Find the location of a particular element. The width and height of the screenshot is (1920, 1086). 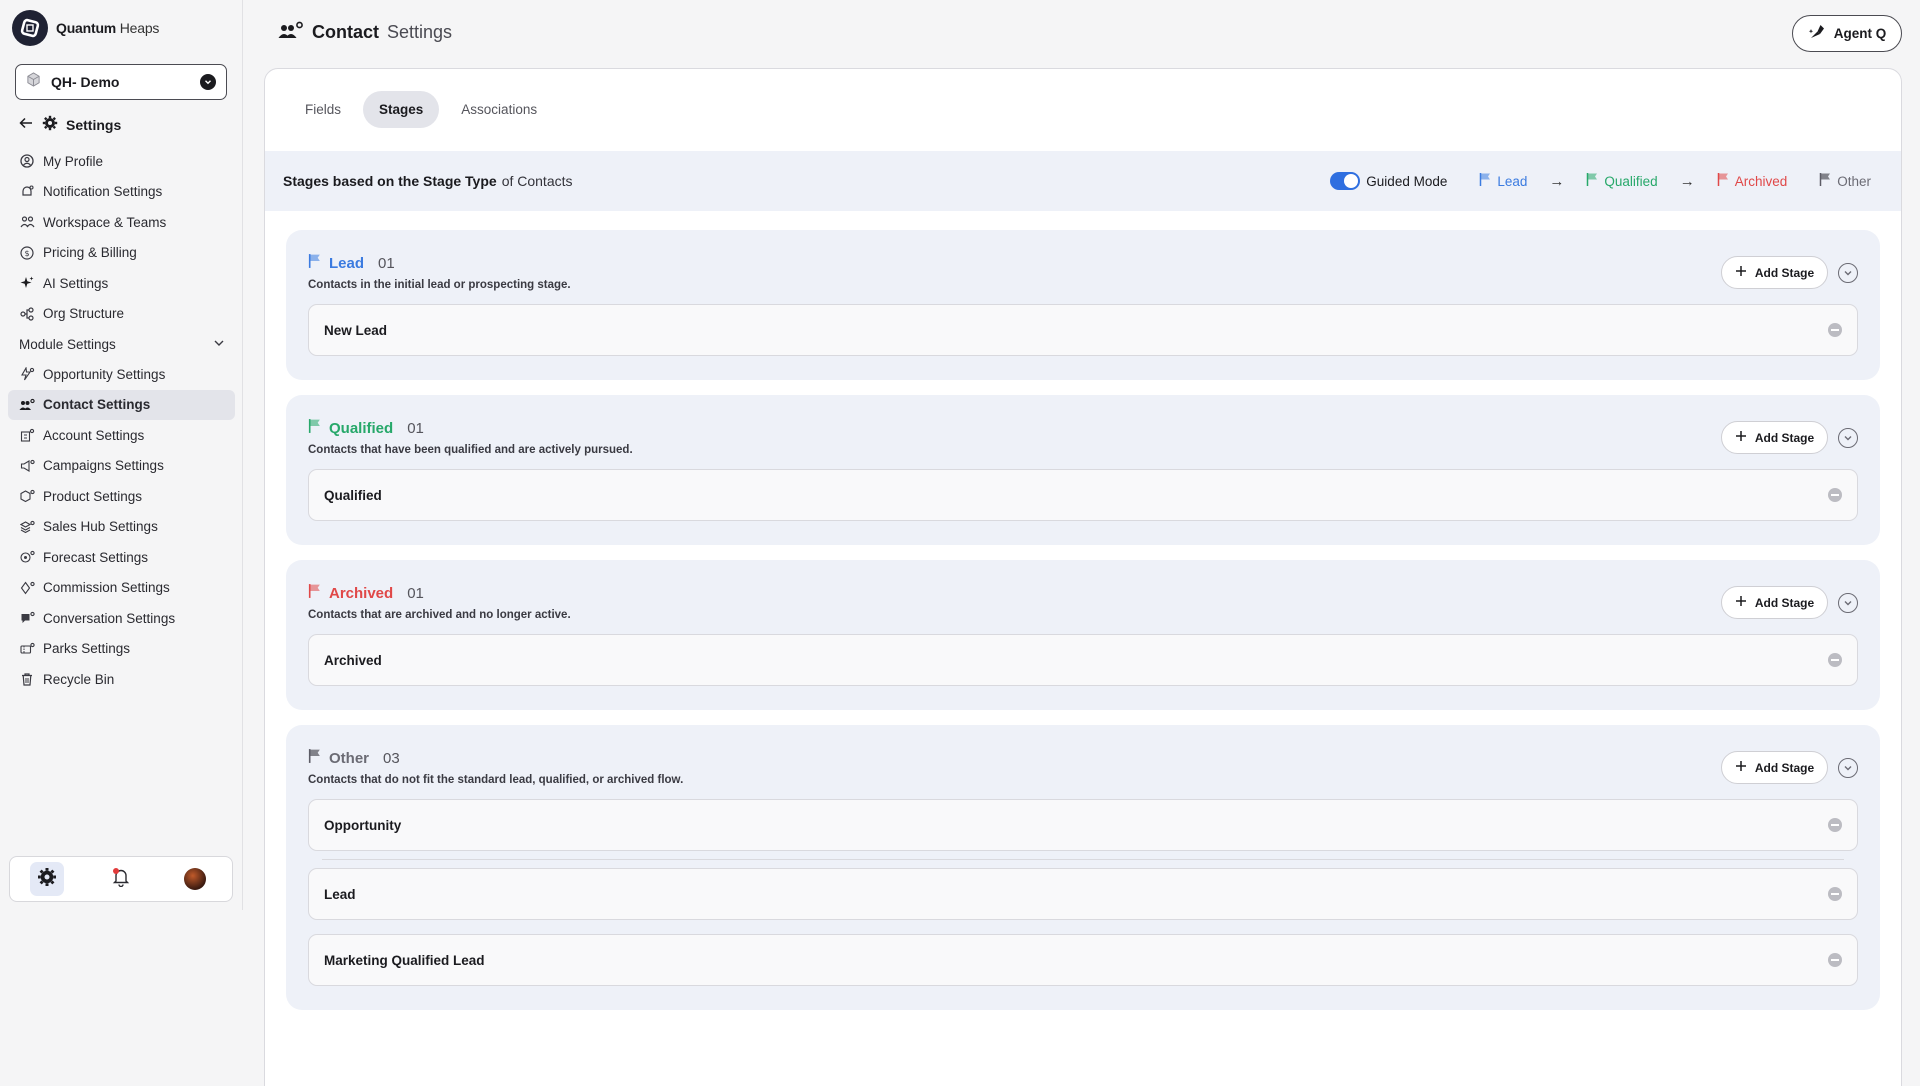

stage-name: Marketing Qualified Lead is located at coordinates (404, 960).